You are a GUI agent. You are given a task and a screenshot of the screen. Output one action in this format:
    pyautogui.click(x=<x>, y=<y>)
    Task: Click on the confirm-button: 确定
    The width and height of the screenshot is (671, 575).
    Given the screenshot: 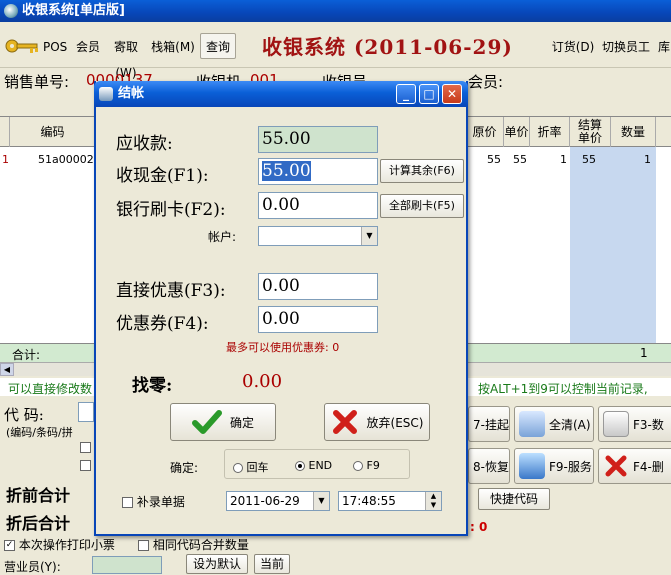 What is the action you would take?
    pyautogui.click(x=223, y=422)
    